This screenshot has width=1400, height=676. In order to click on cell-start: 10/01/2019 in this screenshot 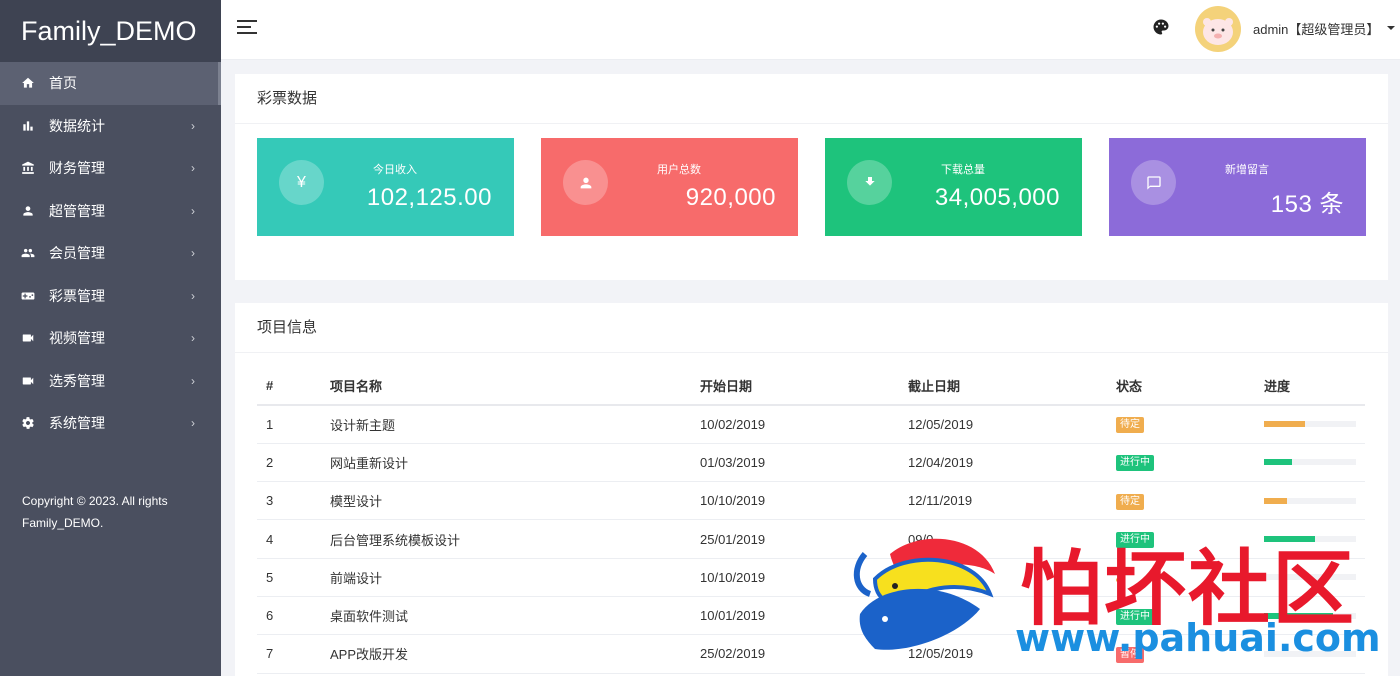, I will do `click(795, 616)`.